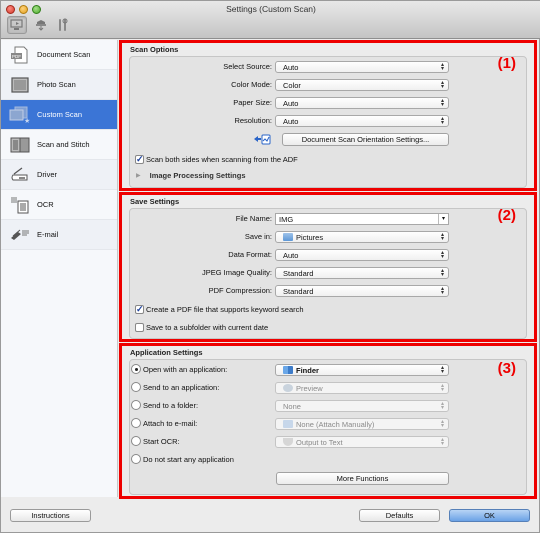 This screenshot has width=540, height=533. What do you see at coordinates (271, 9) in the screenshot?
I see `window-title: Settings (Custom Scan)` at bounding box center [271, 9].